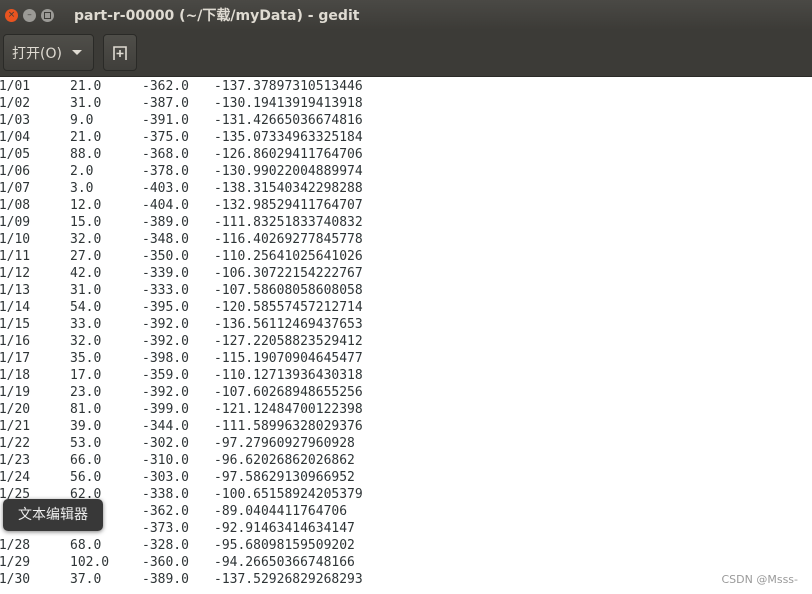 Image resolution: width=812 pixels, height=594 pixels. What do you see at coordinates (165, 477) in the screenshot?
I see `text-field: -303.0` at bounding box center [165, 477].